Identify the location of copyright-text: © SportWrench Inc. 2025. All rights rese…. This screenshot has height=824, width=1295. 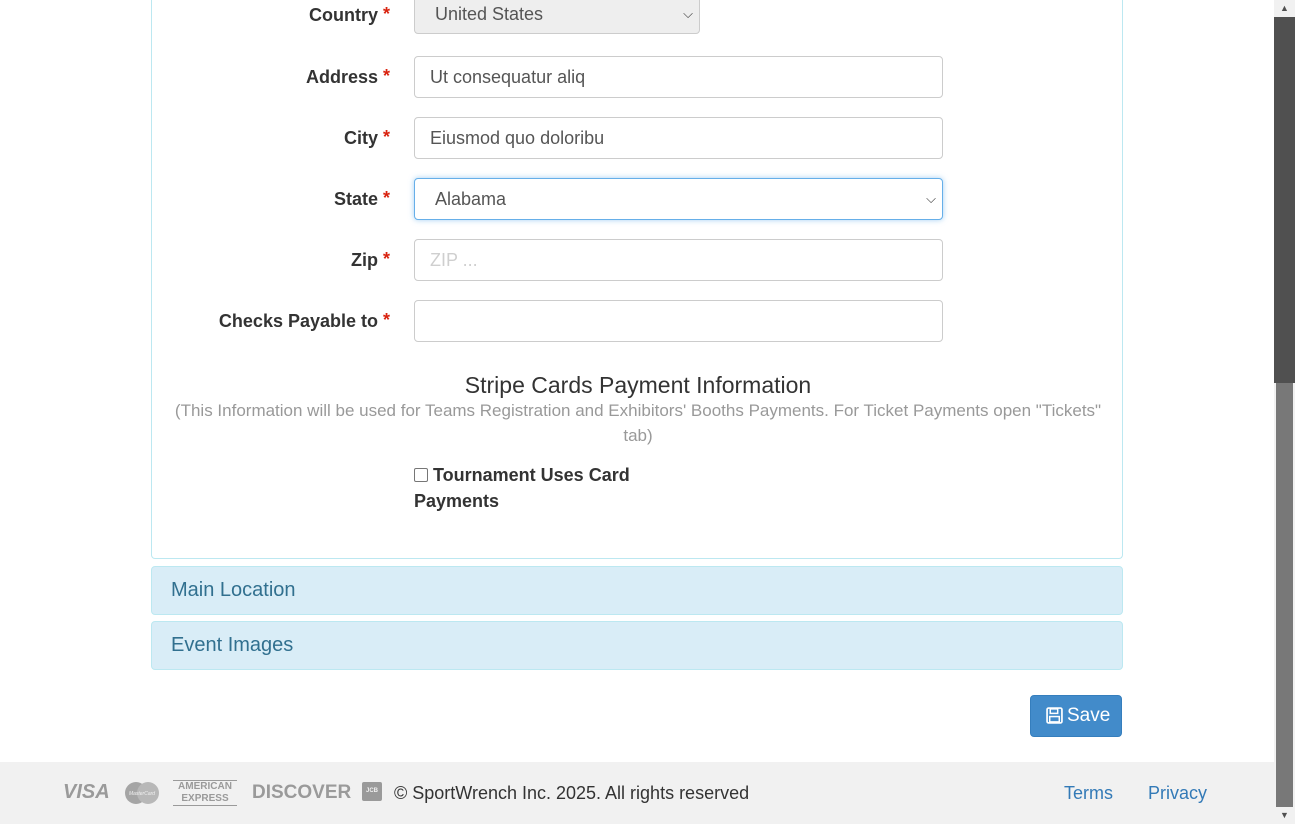
(572, 793).